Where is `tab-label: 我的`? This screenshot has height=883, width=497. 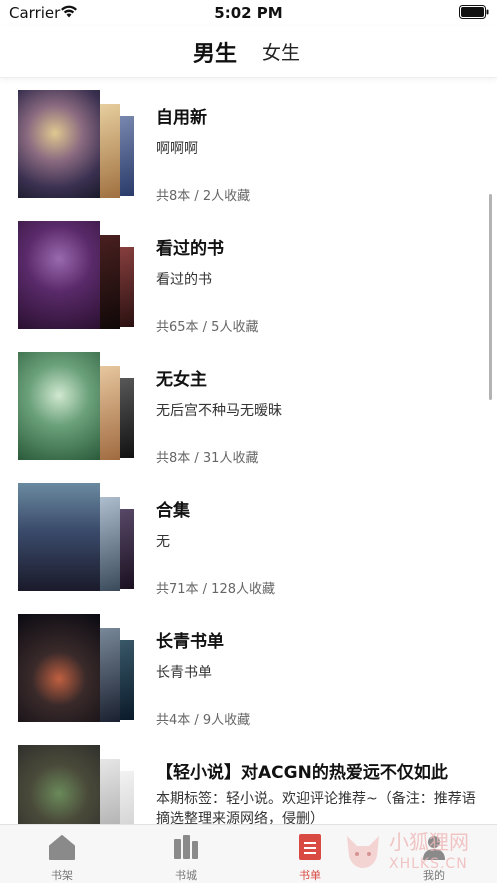
tab-label: 我的 is located at coordinates (434, 875).